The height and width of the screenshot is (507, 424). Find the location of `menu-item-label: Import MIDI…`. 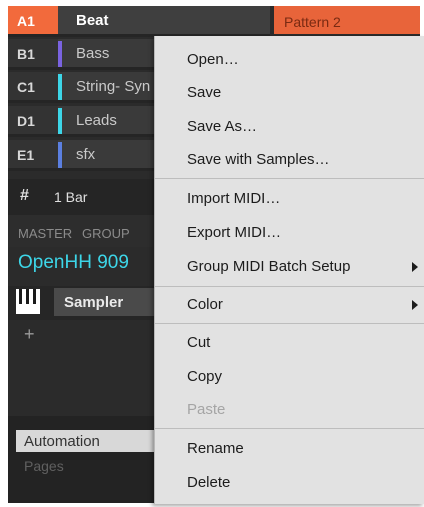

menu-item-label: Import MIDI… is located at coordinates (234, 198).